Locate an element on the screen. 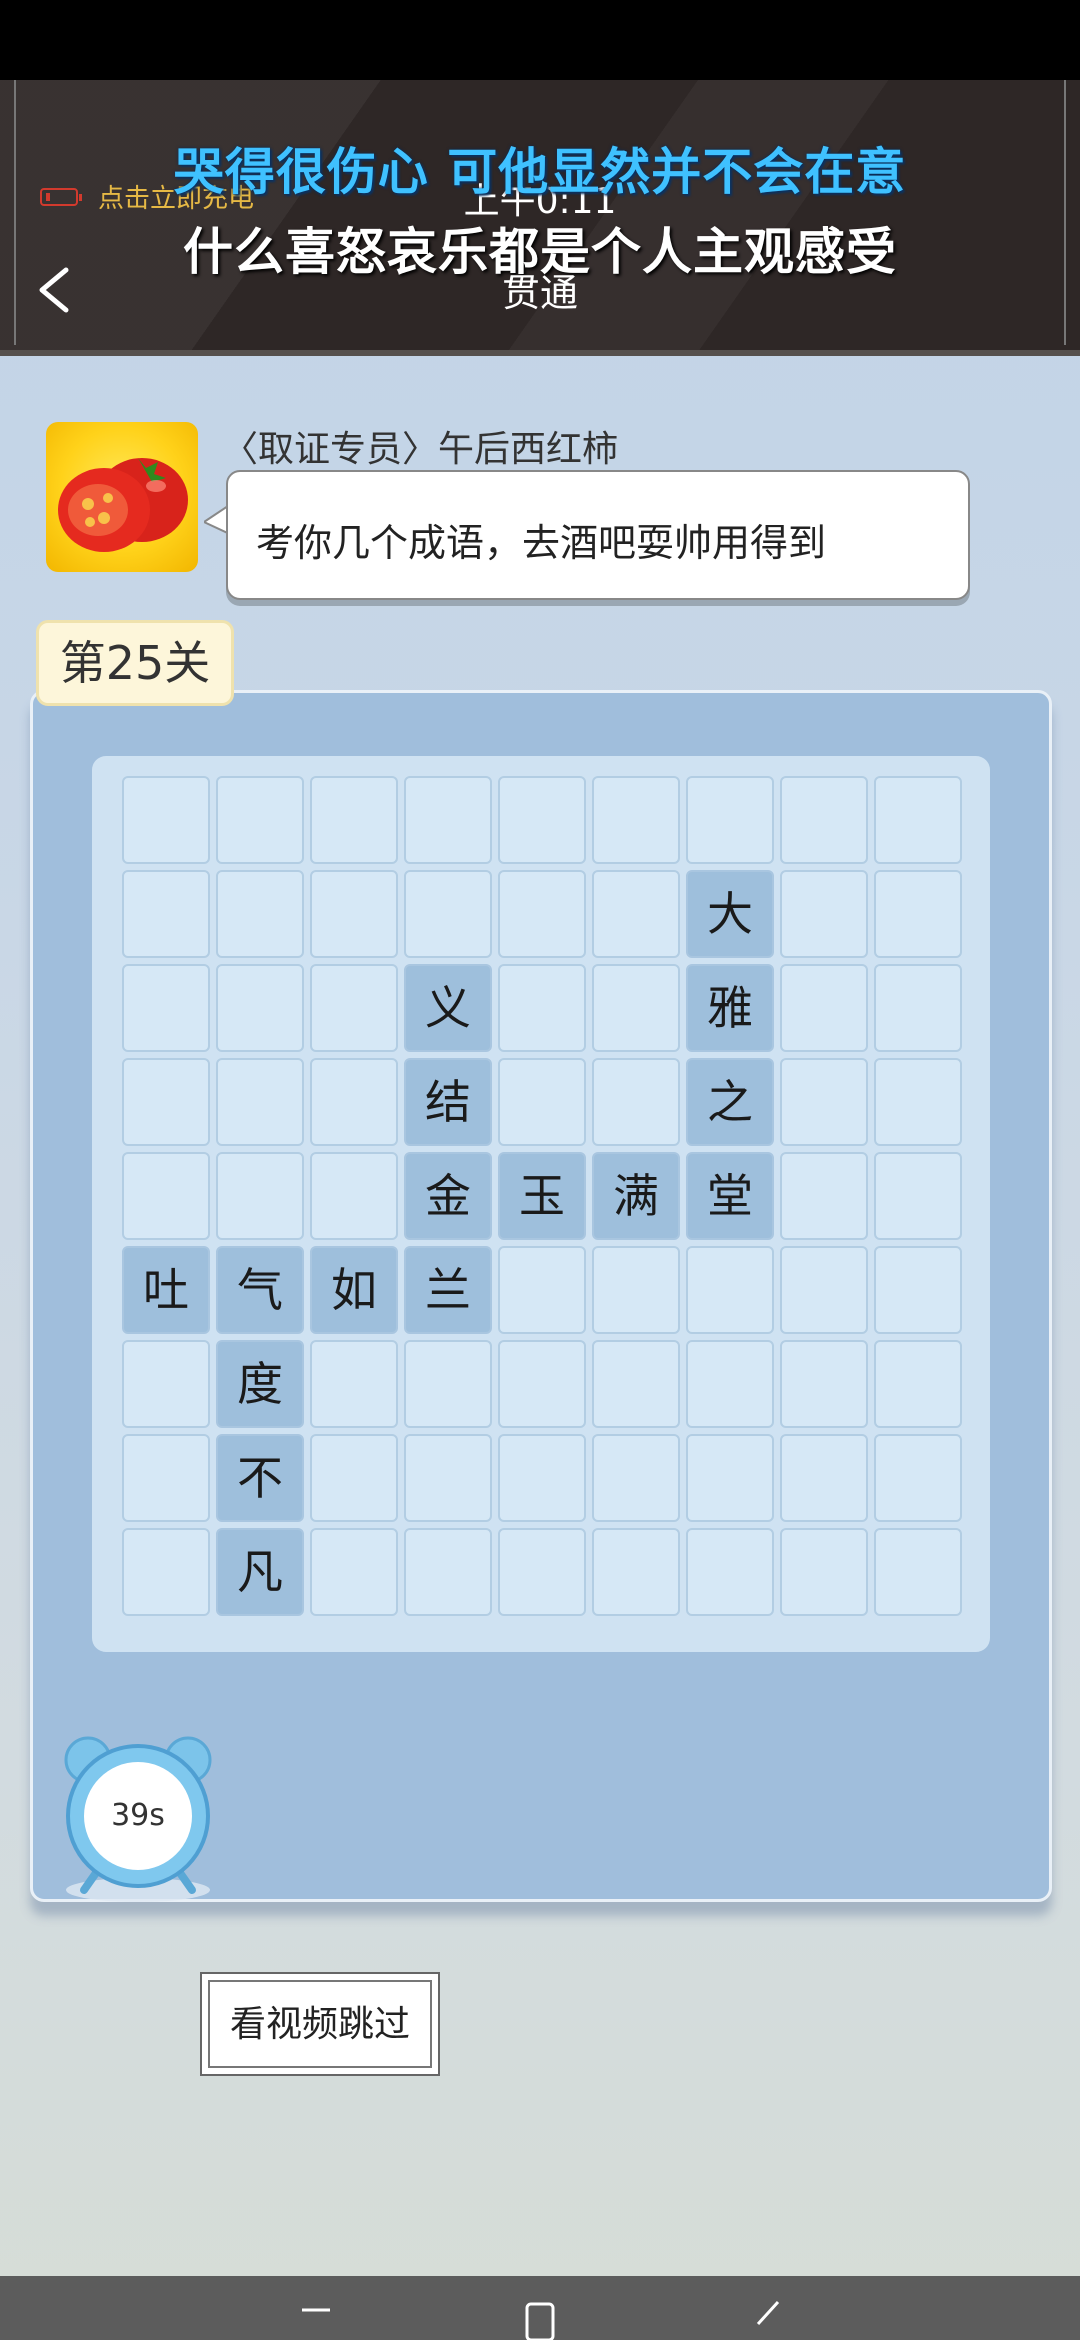  home-icon is located at coordinates (540, 2319).